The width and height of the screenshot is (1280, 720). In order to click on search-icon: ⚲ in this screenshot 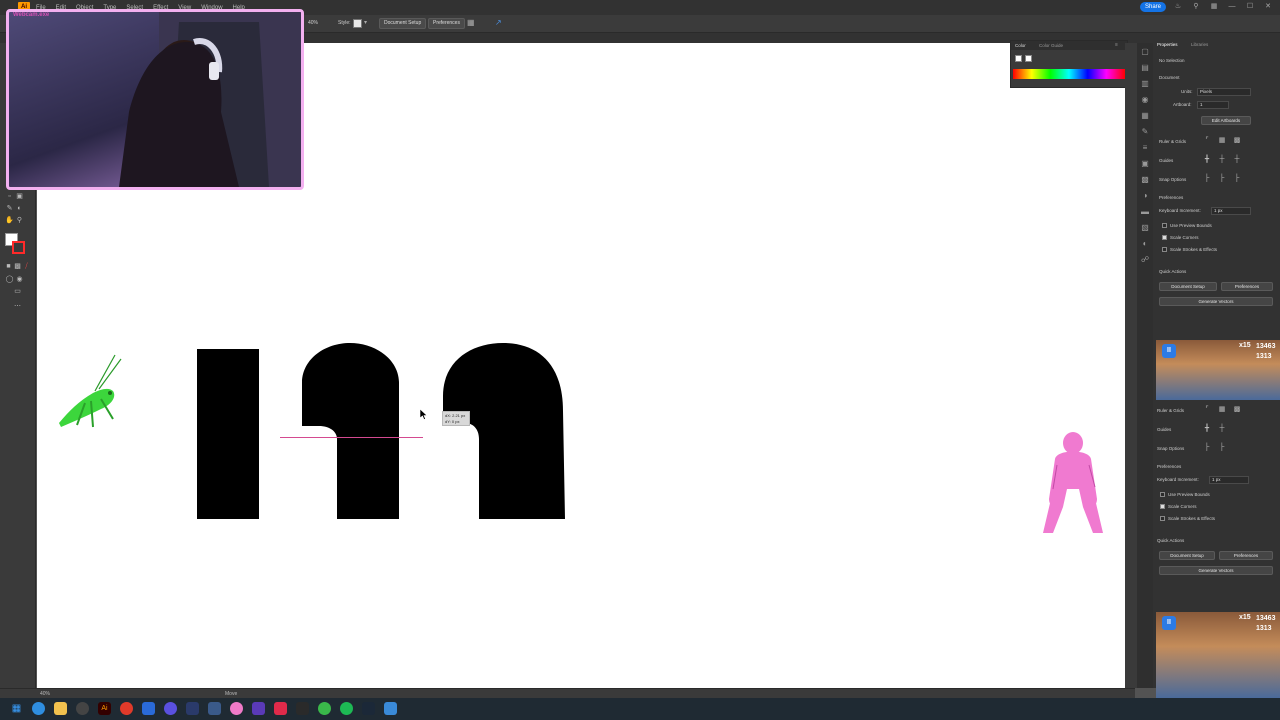, I will do `click(1196, 7)`.